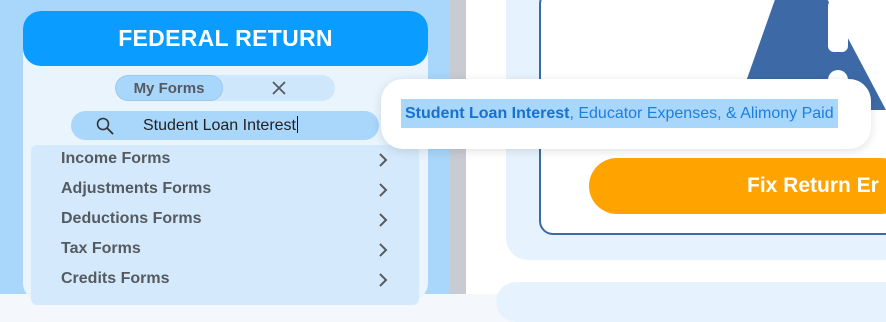 This screenshot has width=886, height=322. Describe the element at coordinates (115, 278) in the screenshot. I see `list-item-label: Credits Forms` at that location.